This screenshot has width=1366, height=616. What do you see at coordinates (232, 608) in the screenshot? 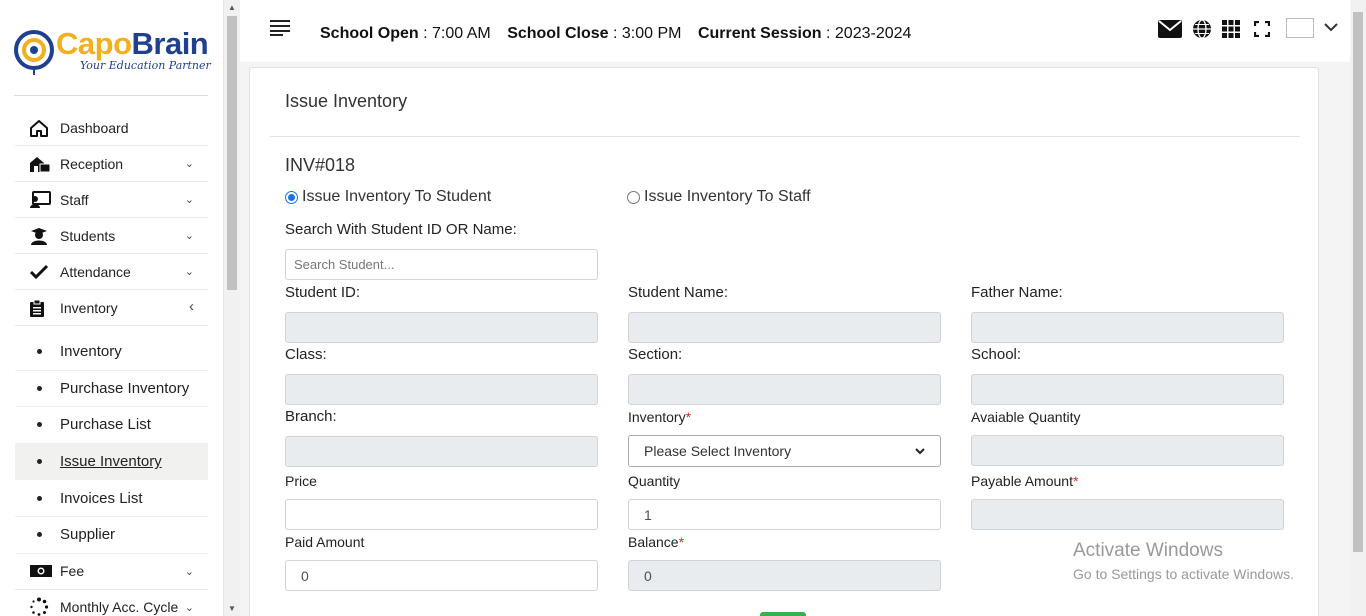
I see `scroll-down-icon: ▼` at bounding box center [232, 608].